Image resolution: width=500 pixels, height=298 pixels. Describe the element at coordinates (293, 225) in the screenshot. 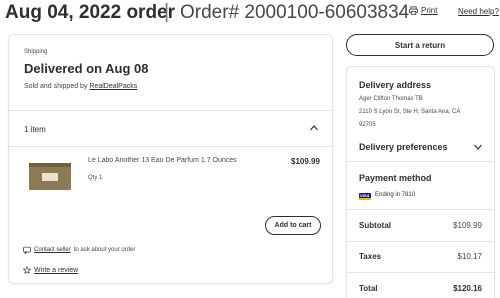

I see `add-to-cart-button: Add to cart` at that location.